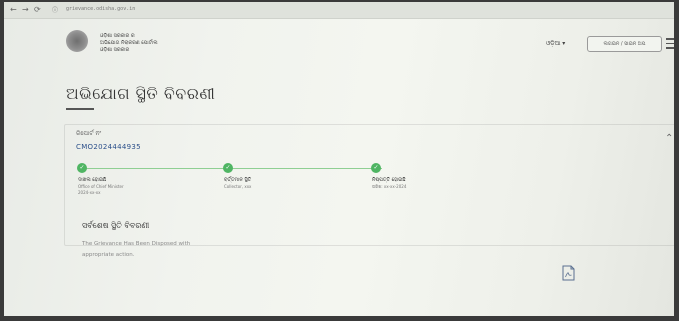 The width and height of the screenshot is (679, 321). I want to click on step-2-office: Collector, xxx, so click(238, 186).